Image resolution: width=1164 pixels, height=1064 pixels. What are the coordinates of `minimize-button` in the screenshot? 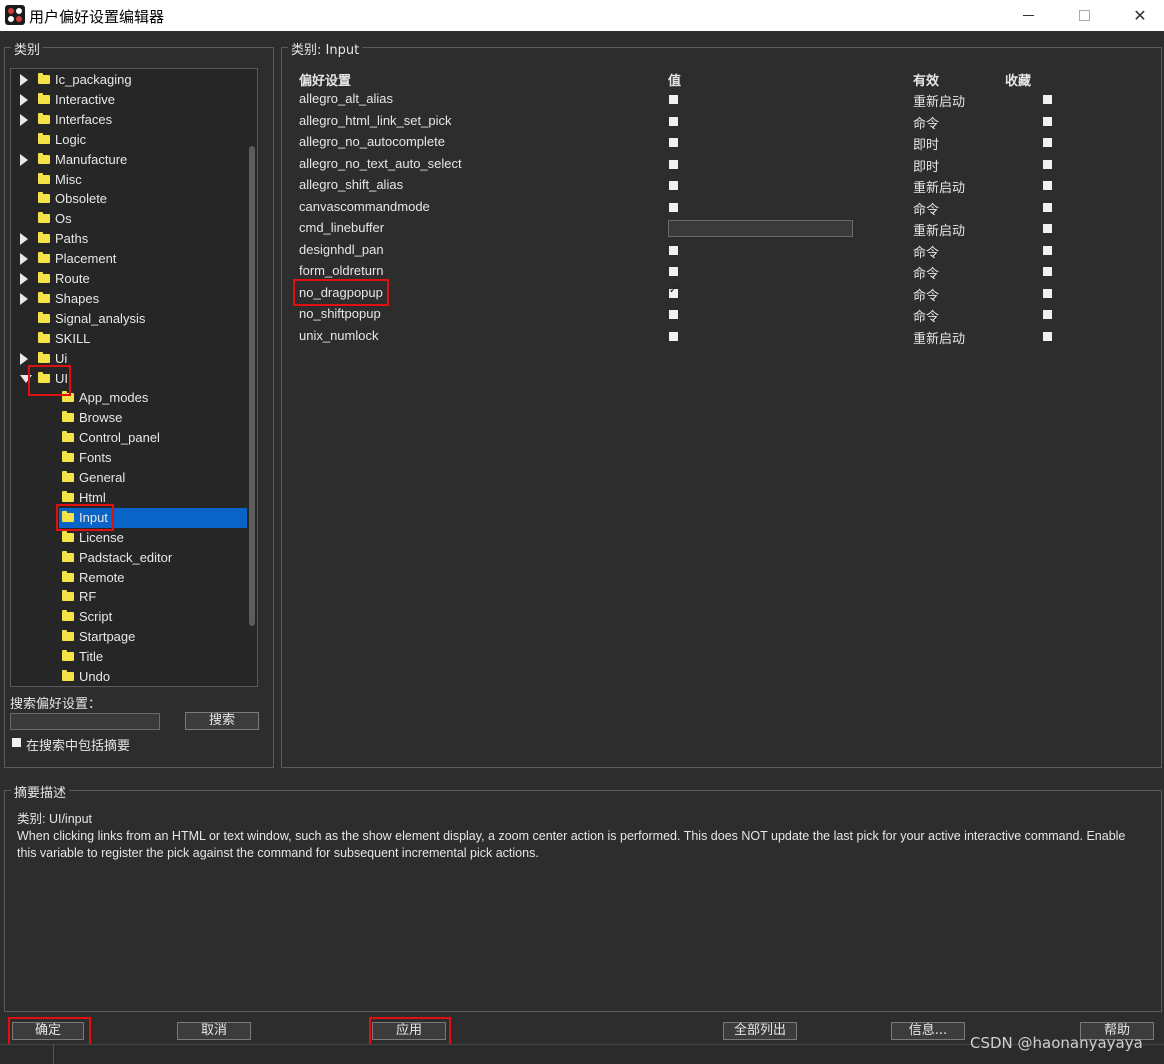 It's located at (1028, 15).